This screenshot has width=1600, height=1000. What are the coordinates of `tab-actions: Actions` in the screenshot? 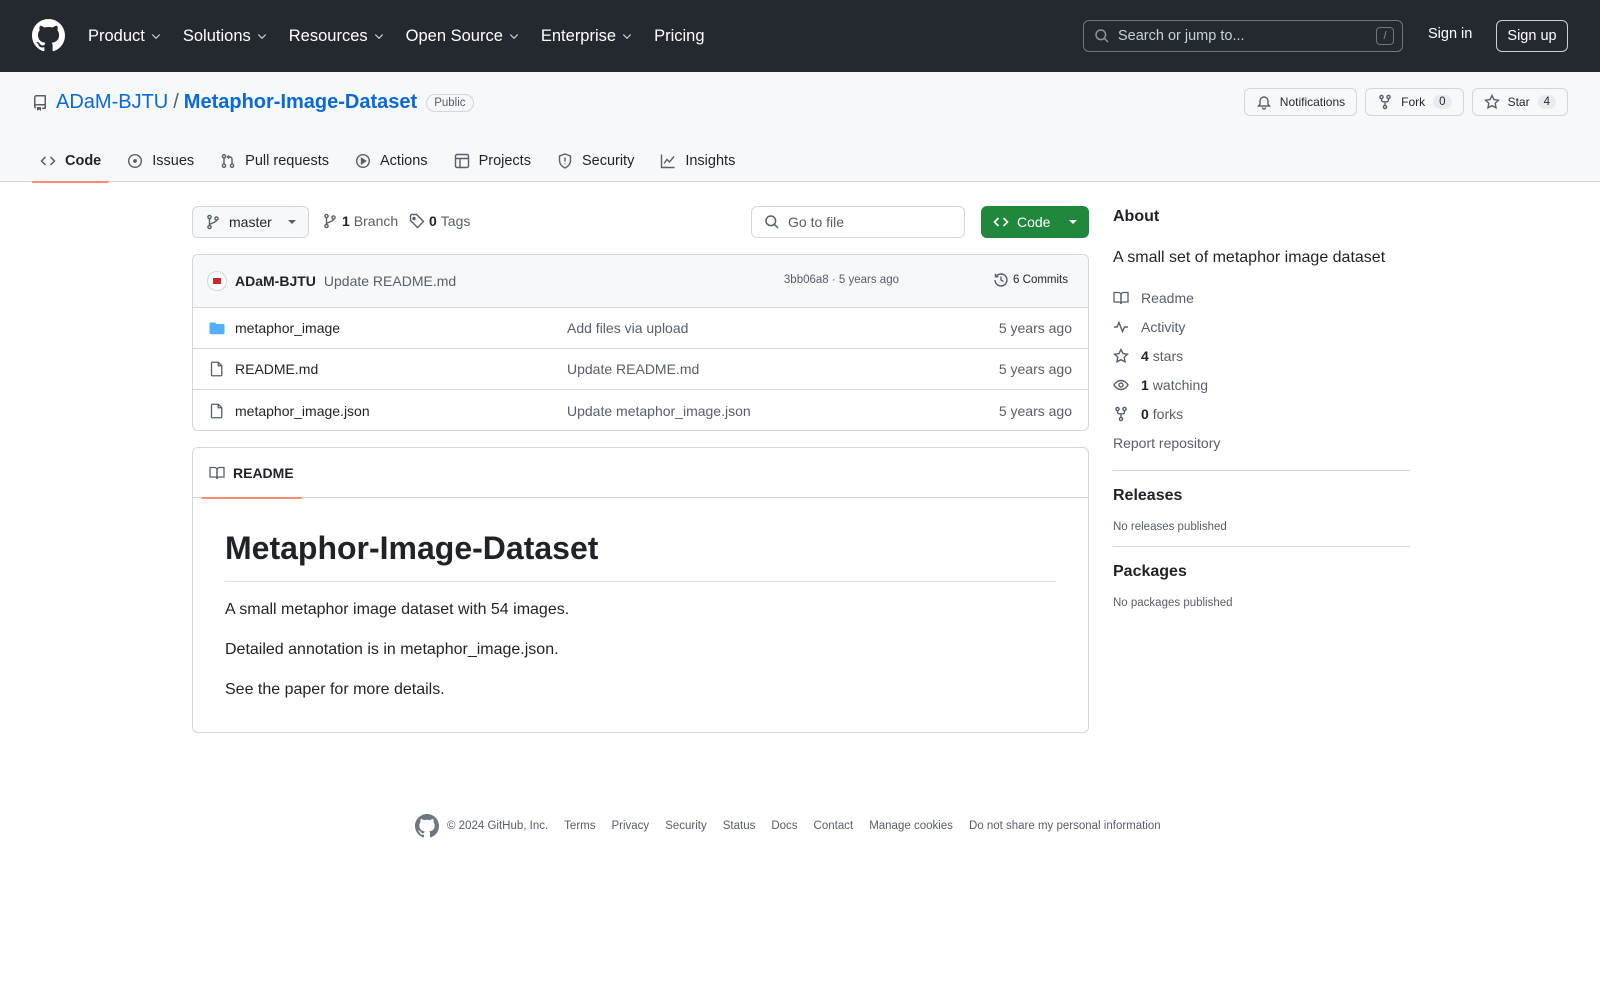 It's located at (391, 161).